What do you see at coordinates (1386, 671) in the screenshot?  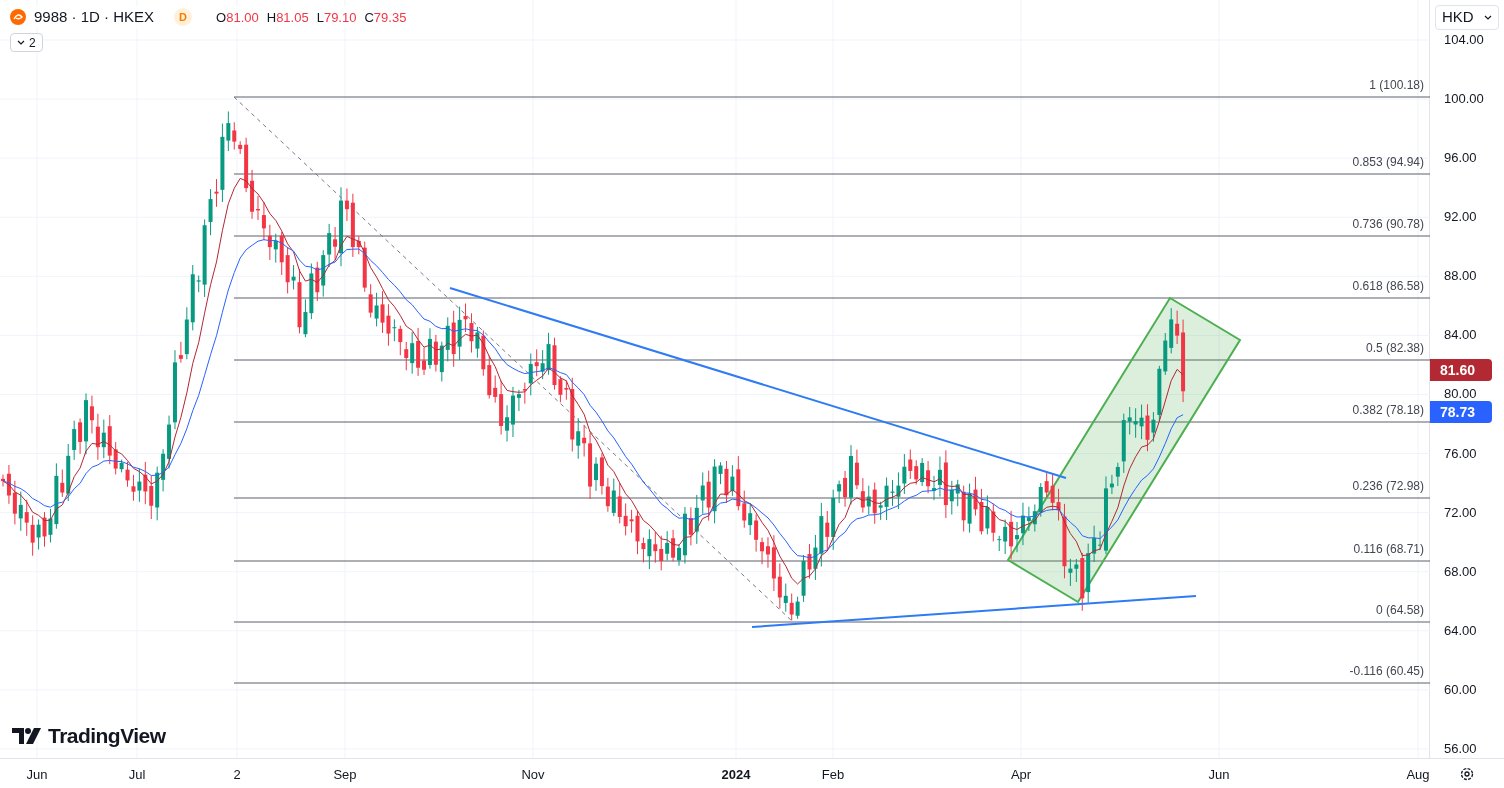 I see `fibonacci-level-label: -0.116 (60.45)` at bounding box center [1386, 671].